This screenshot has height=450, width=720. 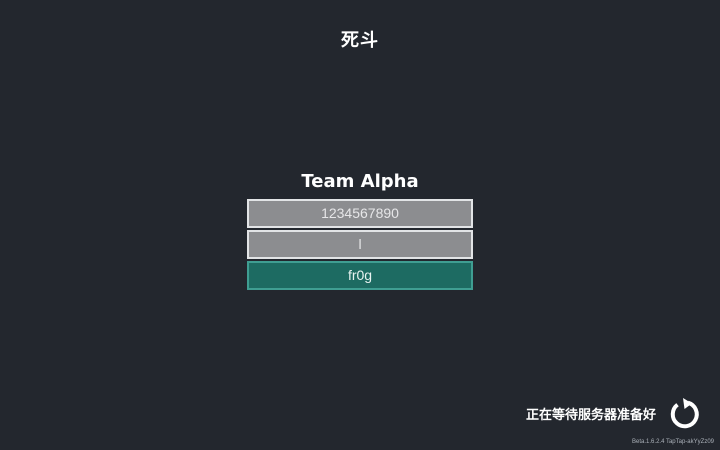 What do you see at coordinates (360, 181) in the screenshot?
I see `team-name: Team Alpha` at bounding box center [360, 181].